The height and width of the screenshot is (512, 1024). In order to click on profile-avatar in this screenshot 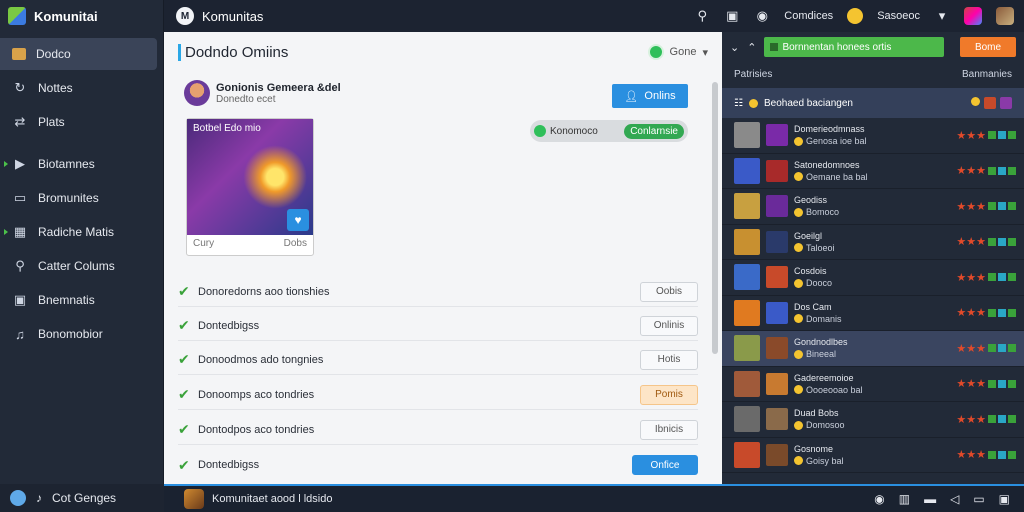, I will do `click(1005, 16)`.